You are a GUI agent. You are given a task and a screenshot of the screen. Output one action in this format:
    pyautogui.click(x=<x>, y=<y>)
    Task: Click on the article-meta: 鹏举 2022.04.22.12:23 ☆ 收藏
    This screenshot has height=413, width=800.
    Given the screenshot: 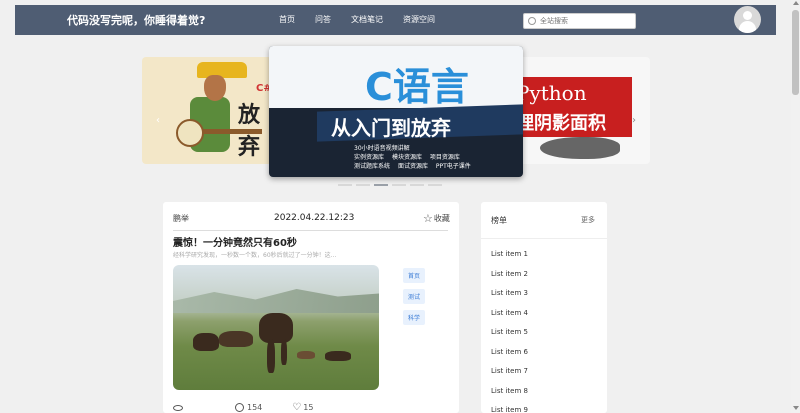 What is the action you would take?
    pyautogui.click(x=313, y=220)
    